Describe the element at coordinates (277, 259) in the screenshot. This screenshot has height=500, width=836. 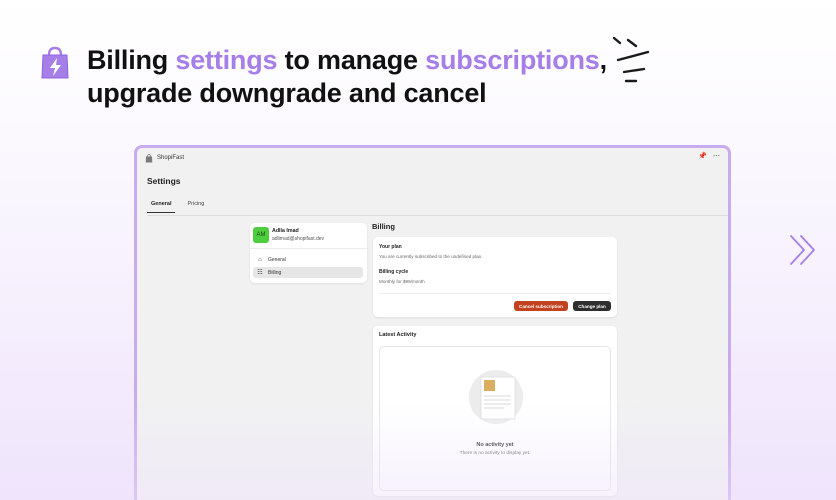
I see `sidebar-item-label: General` at that location.